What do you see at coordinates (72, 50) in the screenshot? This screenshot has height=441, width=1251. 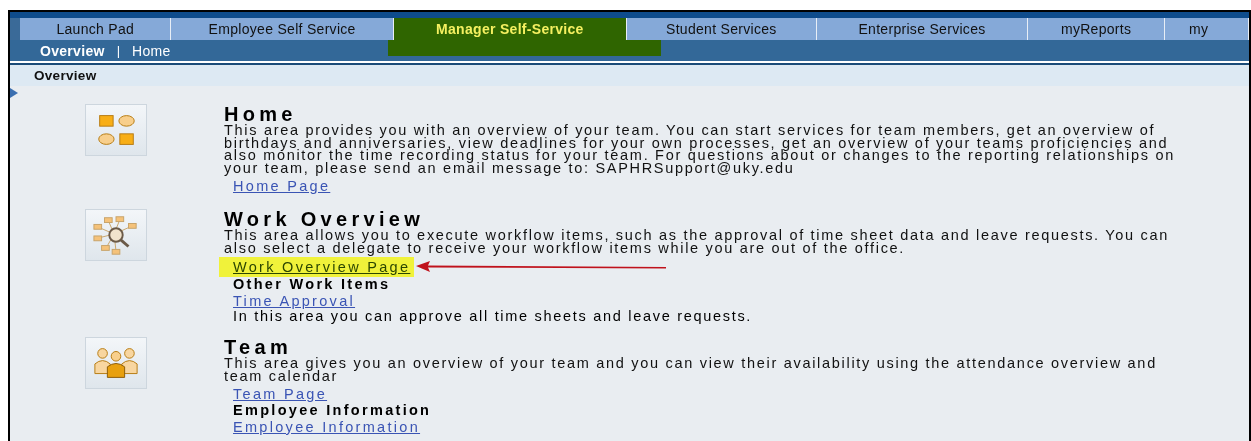 I see `subnav-link: Overview` at bounding box center [72, 50].